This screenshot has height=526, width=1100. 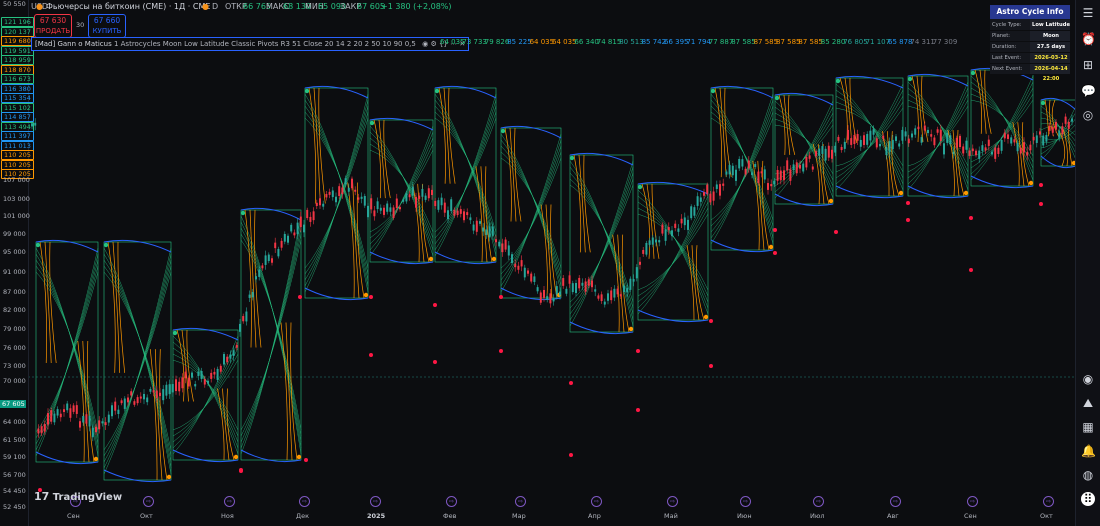 I want to click on apps-icon: ⠿, so click(x=1088, y=499).